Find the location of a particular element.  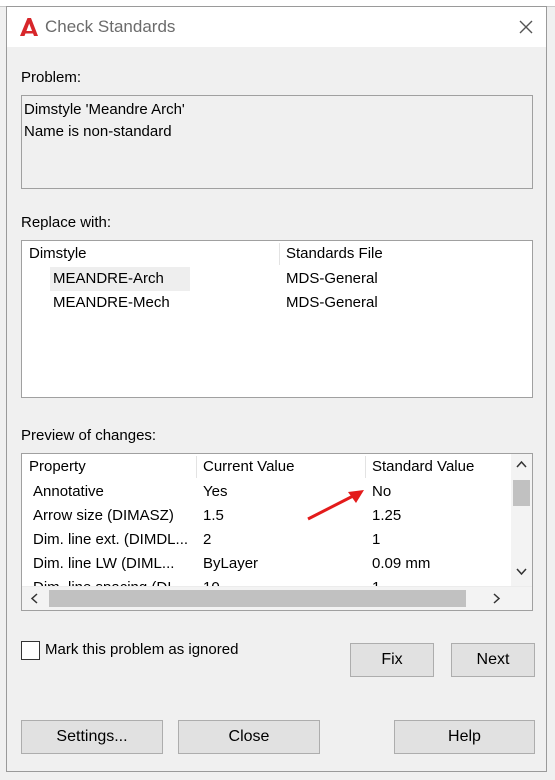

standard-value-cell: 1.25 is located at coordinates (387, 515).